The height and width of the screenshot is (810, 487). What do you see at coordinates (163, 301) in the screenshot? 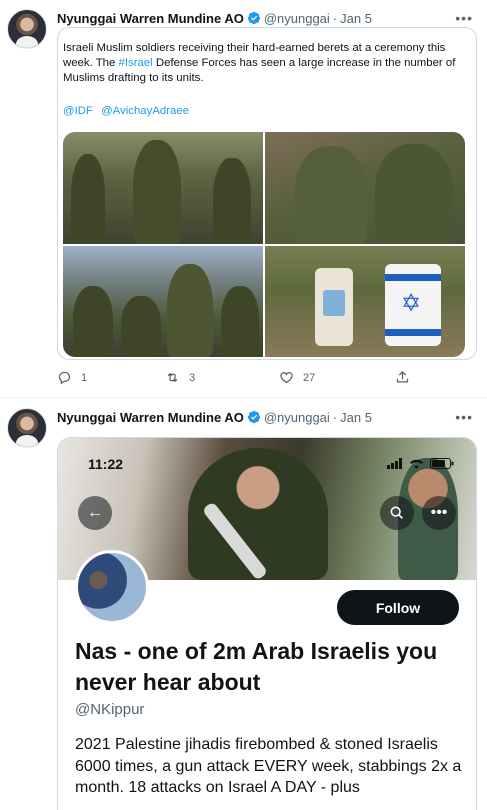
I see `photo-soldiers-tents` at bounding box center [163, 301].